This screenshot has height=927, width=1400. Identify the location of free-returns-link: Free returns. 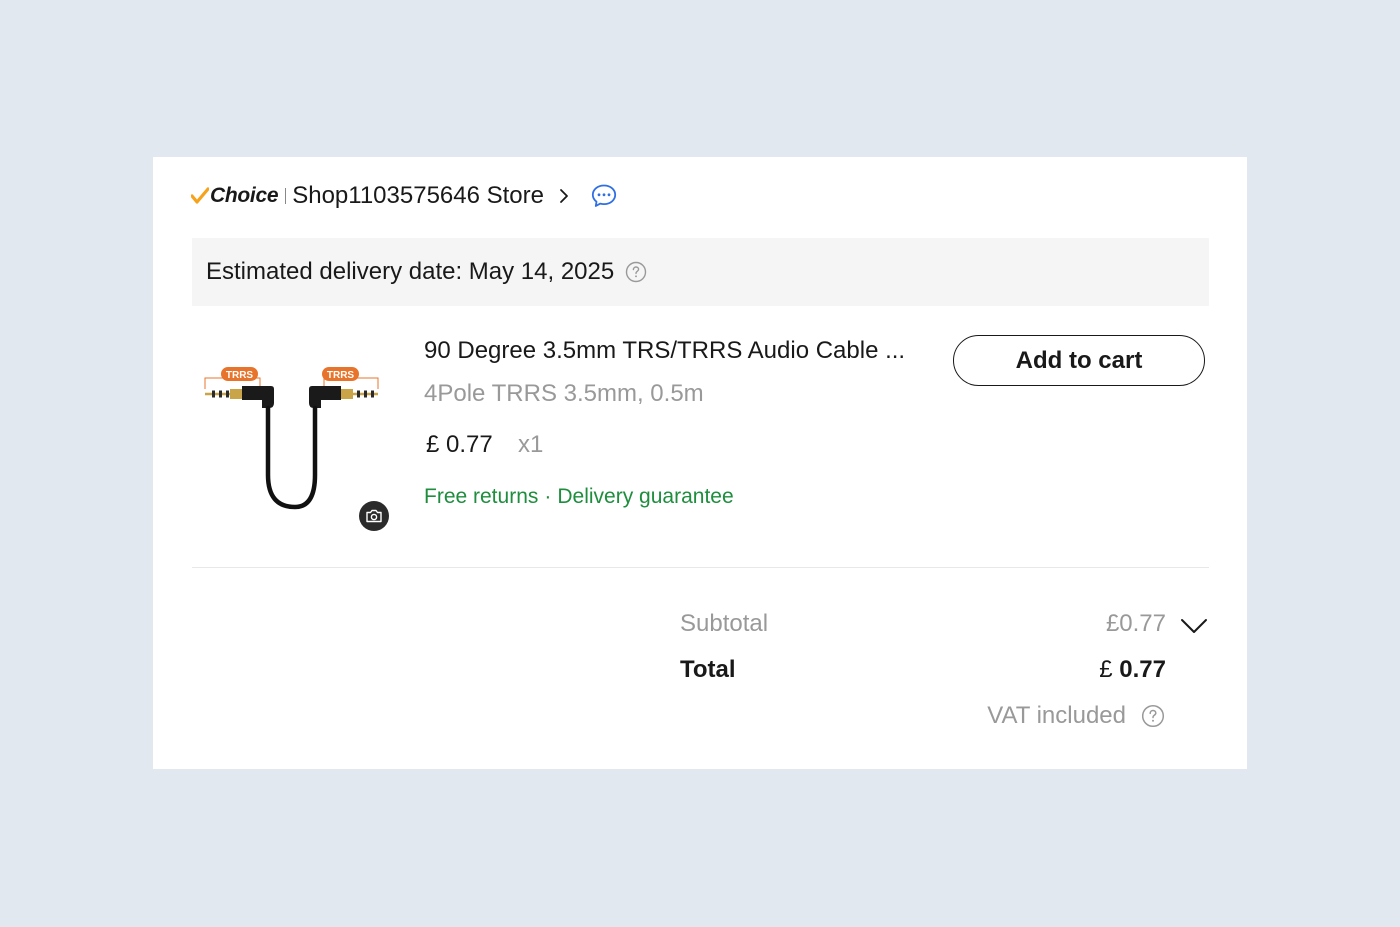
(481, 496).